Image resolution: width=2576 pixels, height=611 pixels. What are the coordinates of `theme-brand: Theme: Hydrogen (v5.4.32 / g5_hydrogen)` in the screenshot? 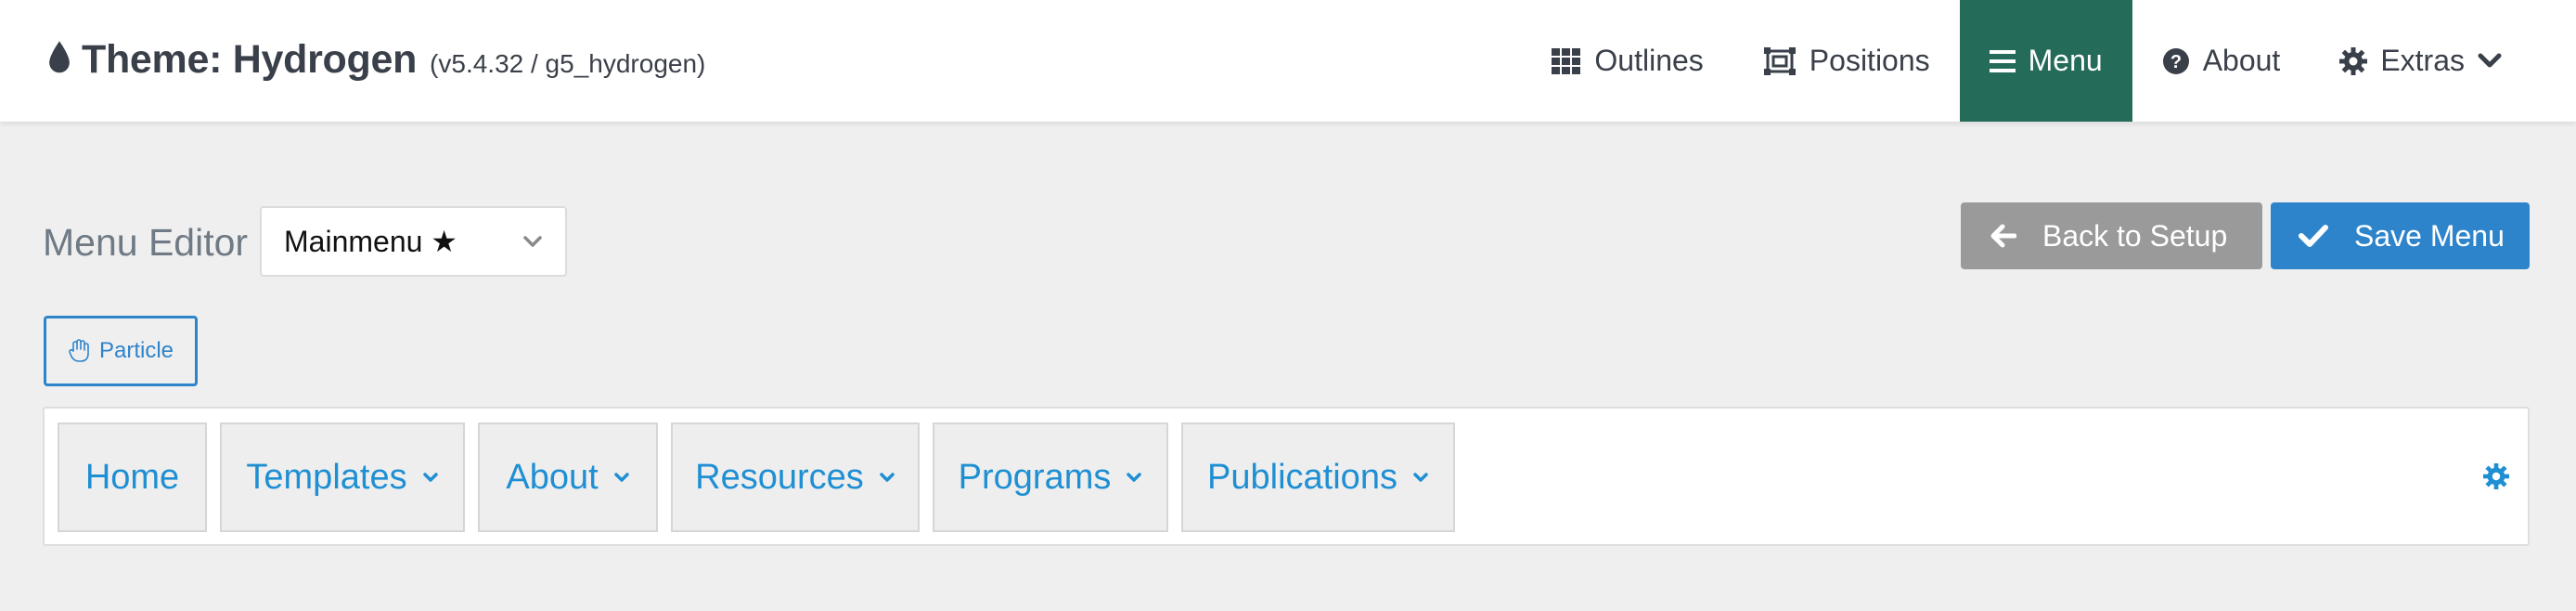 It's located at (375, 60).